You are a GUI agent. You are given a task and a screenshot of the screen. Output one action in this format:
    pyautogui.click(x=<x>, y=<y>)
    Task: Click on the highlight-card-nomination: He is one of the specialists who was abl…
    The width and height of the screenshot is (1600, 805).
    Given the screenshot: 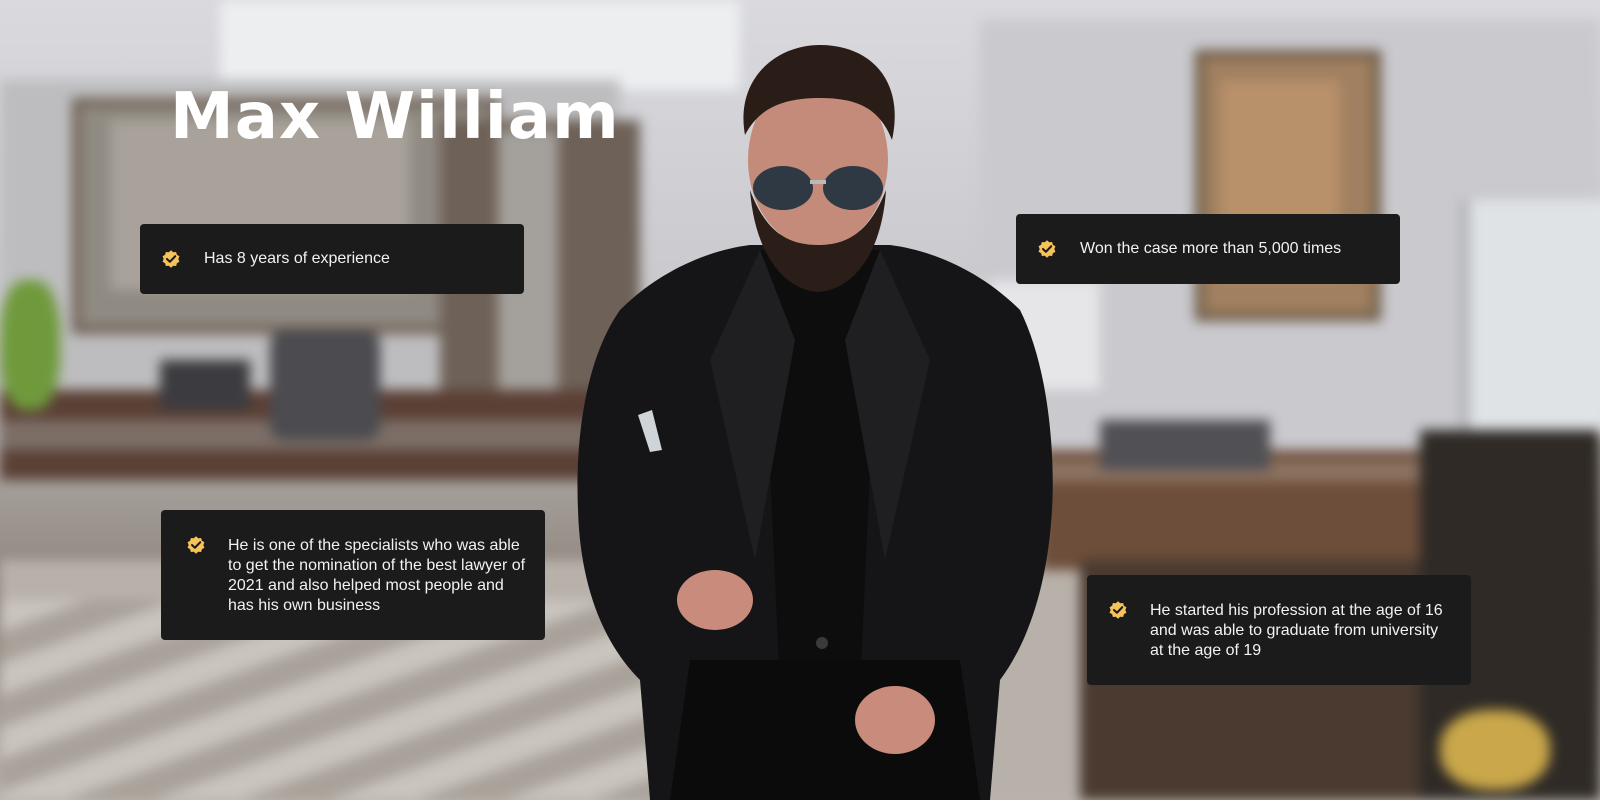 What is the action you would take?
    pyautogui.click(x=353, y=575)
    